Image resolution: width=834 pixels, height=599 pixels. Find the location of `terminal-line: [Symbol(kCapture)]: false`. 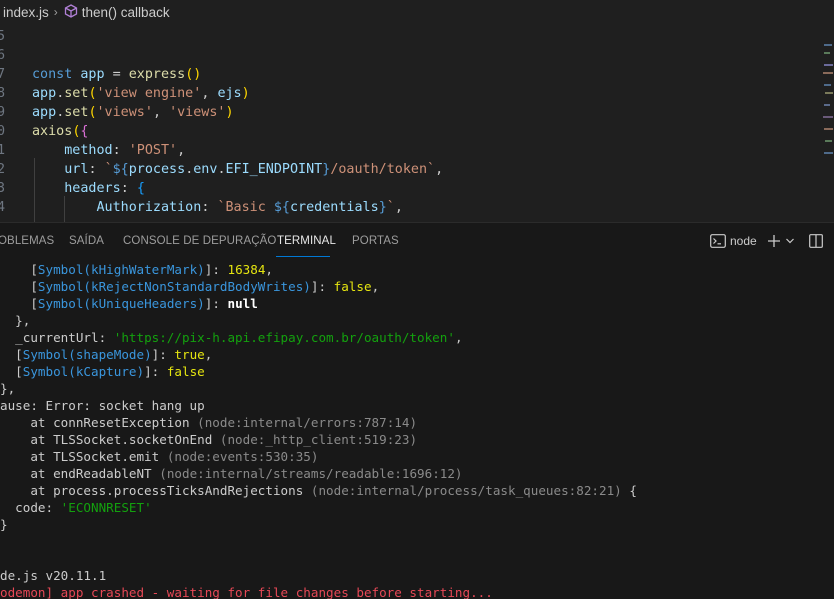

terminal-line: [Symbol(kCapture)]: false is located at coordinates (102, 371).